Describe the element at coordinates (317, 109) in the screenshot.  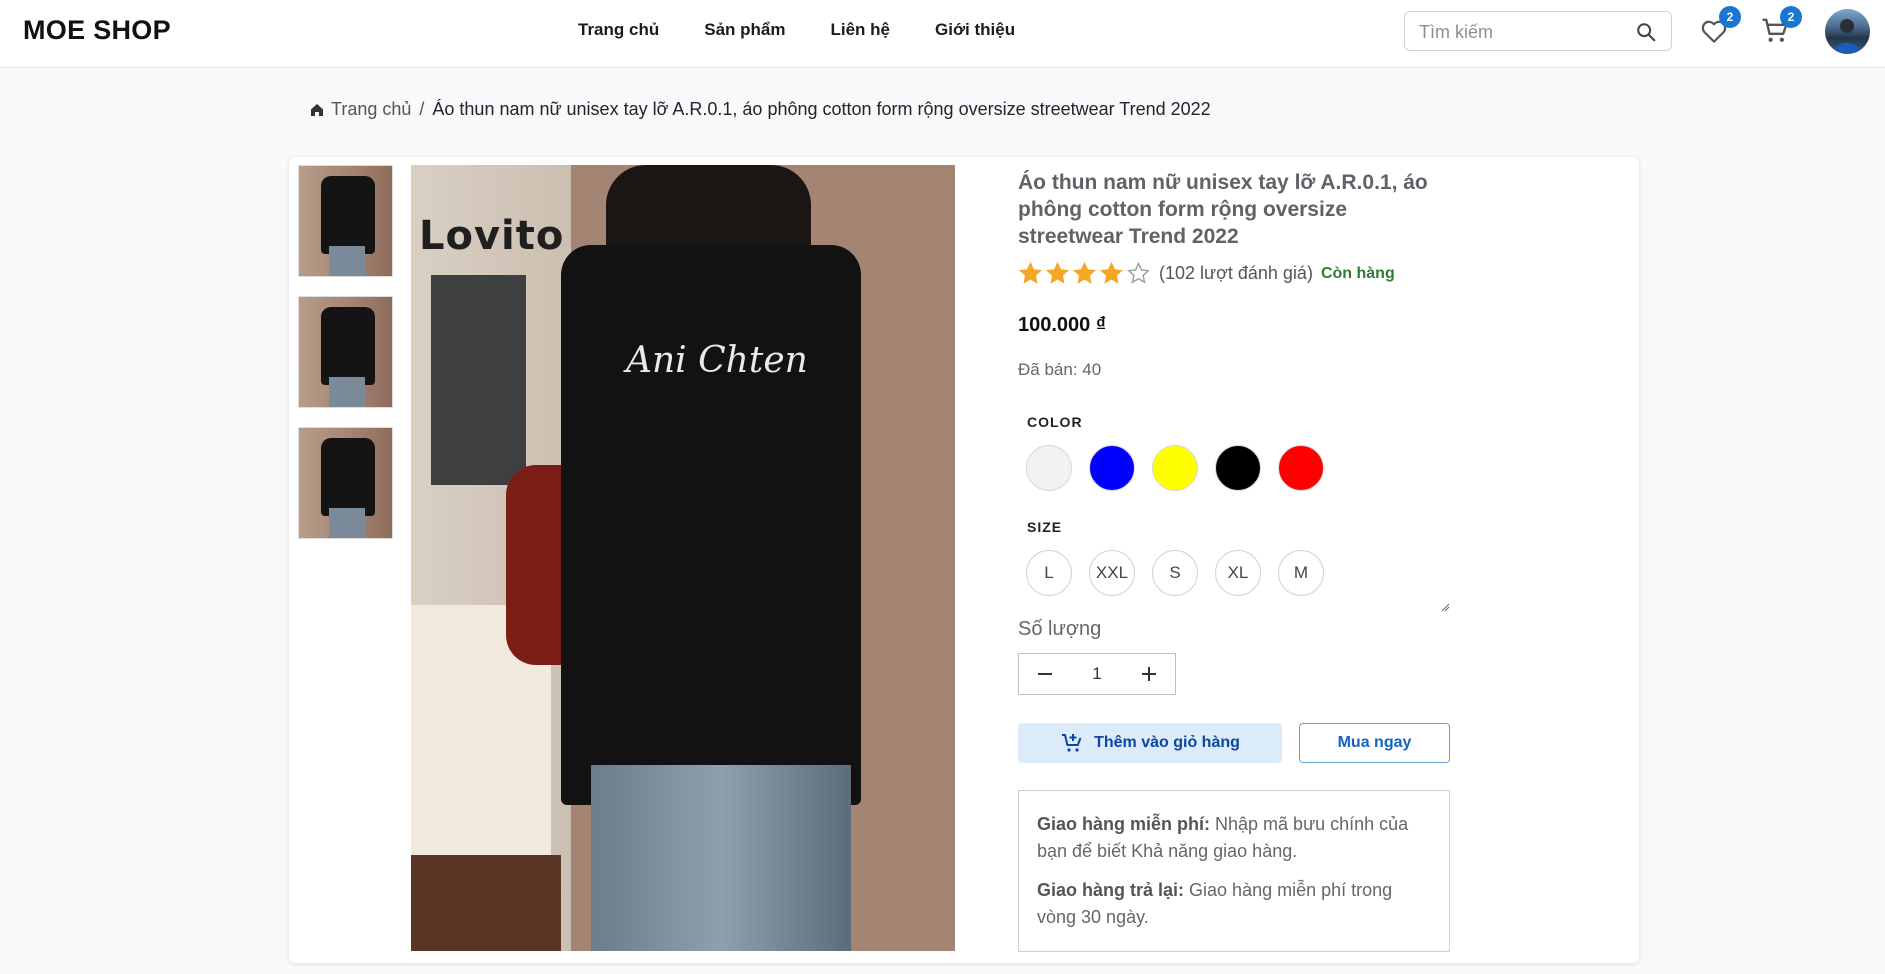
I see `home-icon` at that location.